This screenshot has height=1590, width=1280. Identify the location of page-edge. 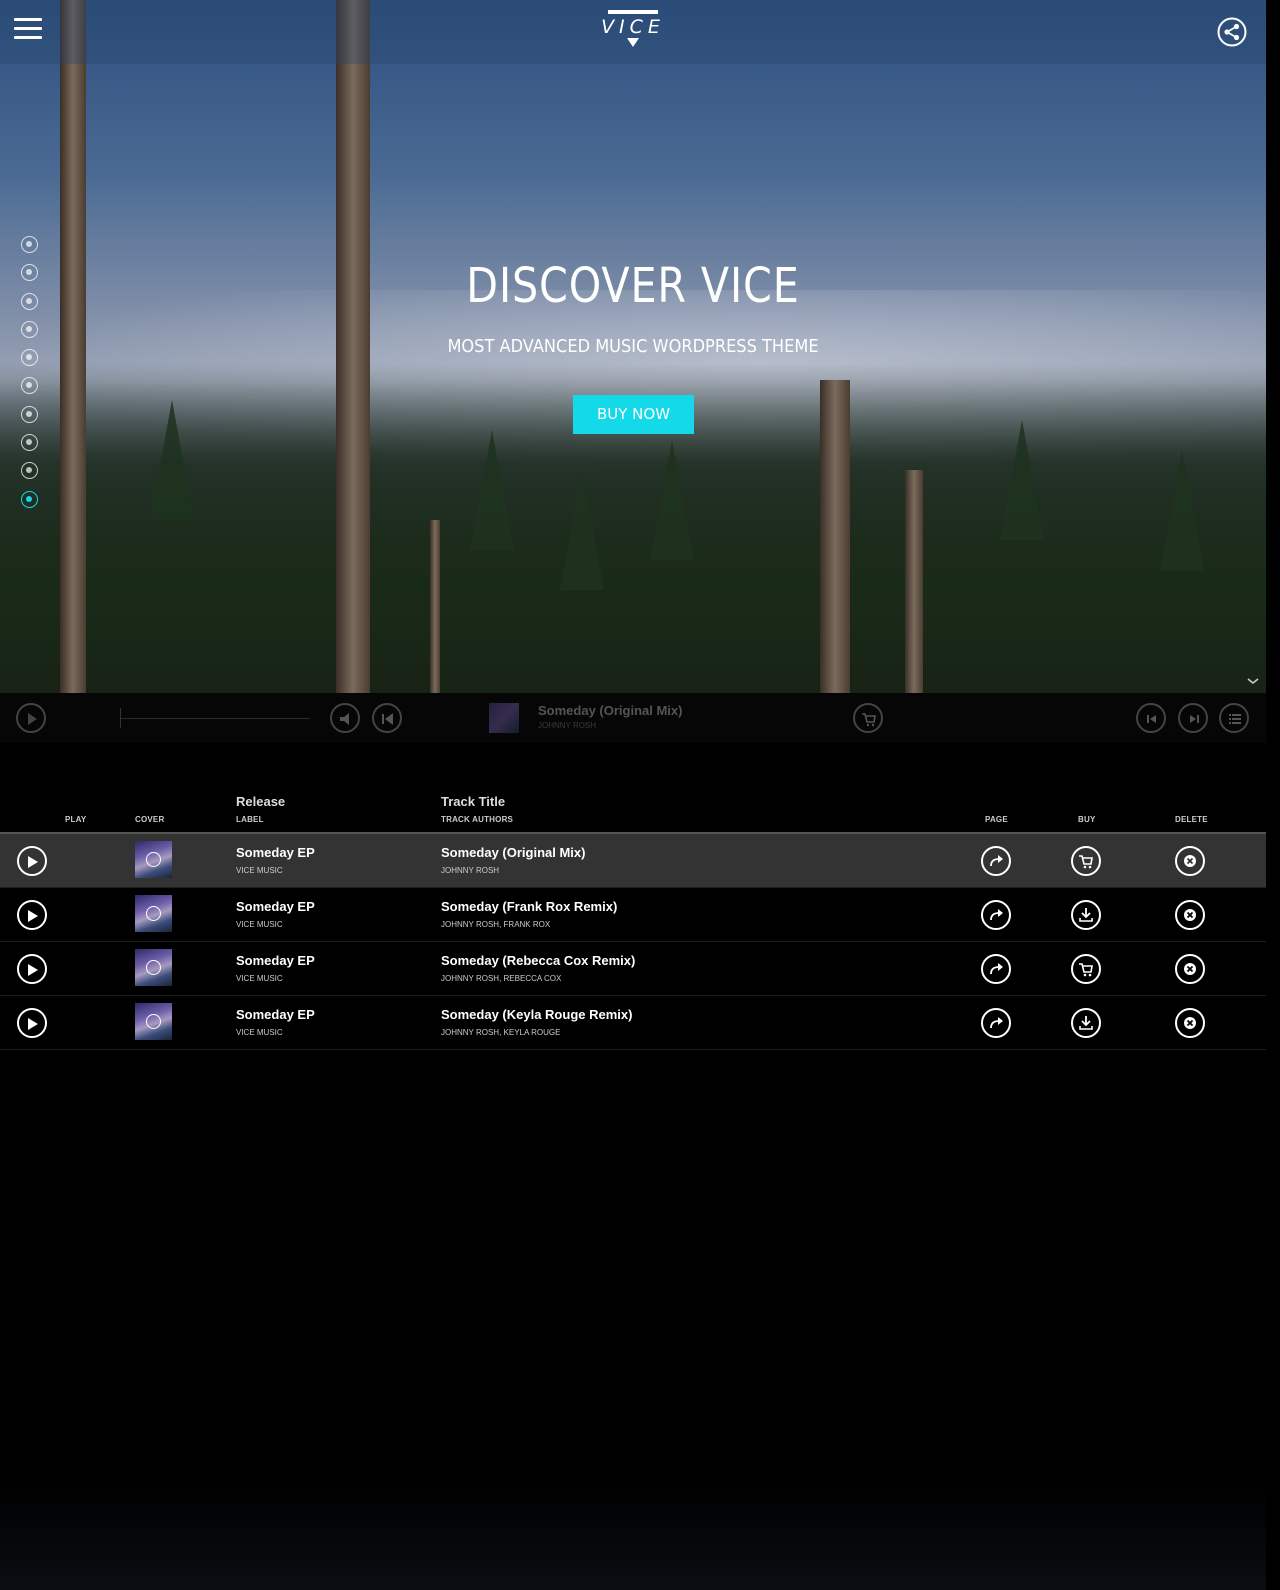
(1273, 795).